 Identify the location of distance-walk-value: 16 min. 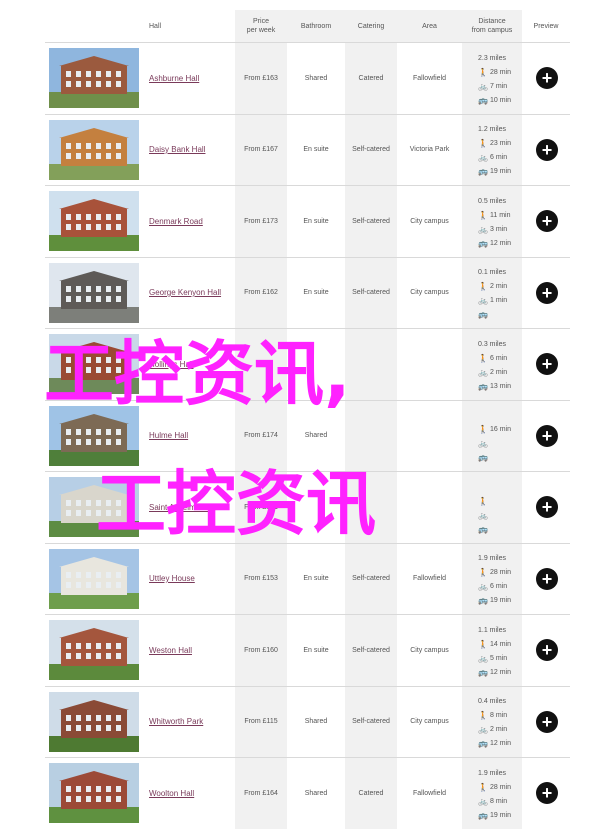
(501, 429).